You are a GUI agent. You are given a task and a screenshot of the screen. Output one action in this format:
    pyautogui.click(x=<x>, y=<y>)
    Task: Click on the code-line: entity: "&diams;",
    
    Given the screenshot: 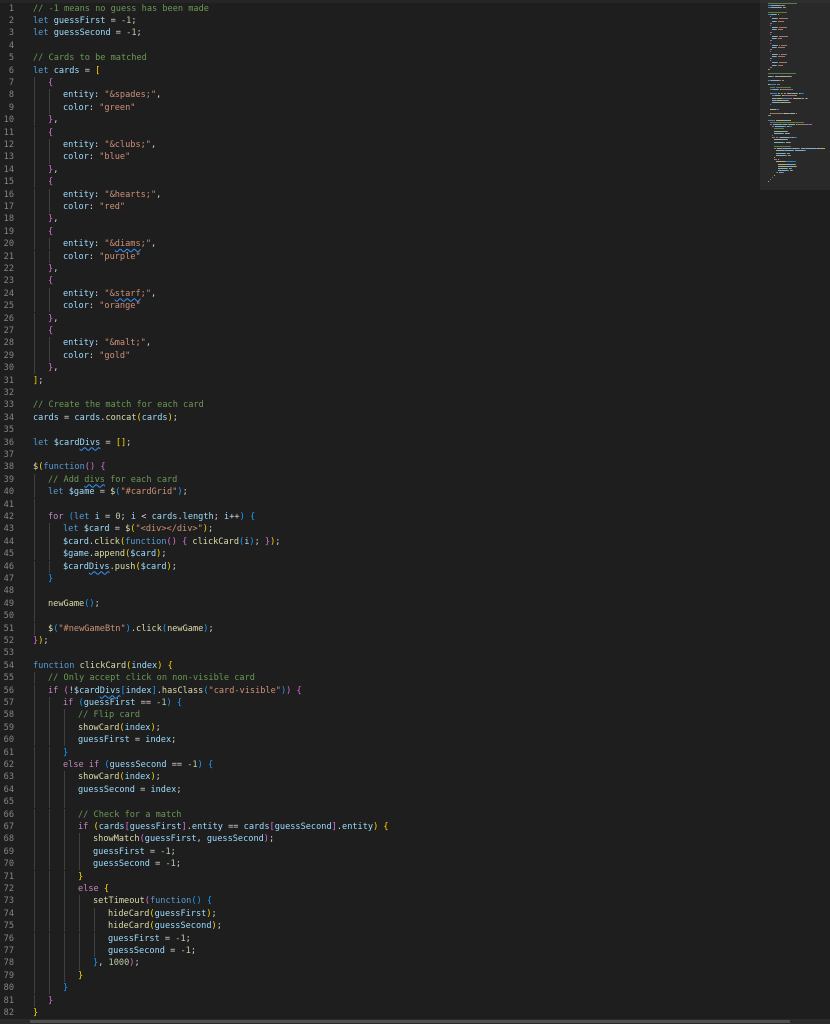 What is the action you would take?
    pyautogui.click(x=109, y=244)
    